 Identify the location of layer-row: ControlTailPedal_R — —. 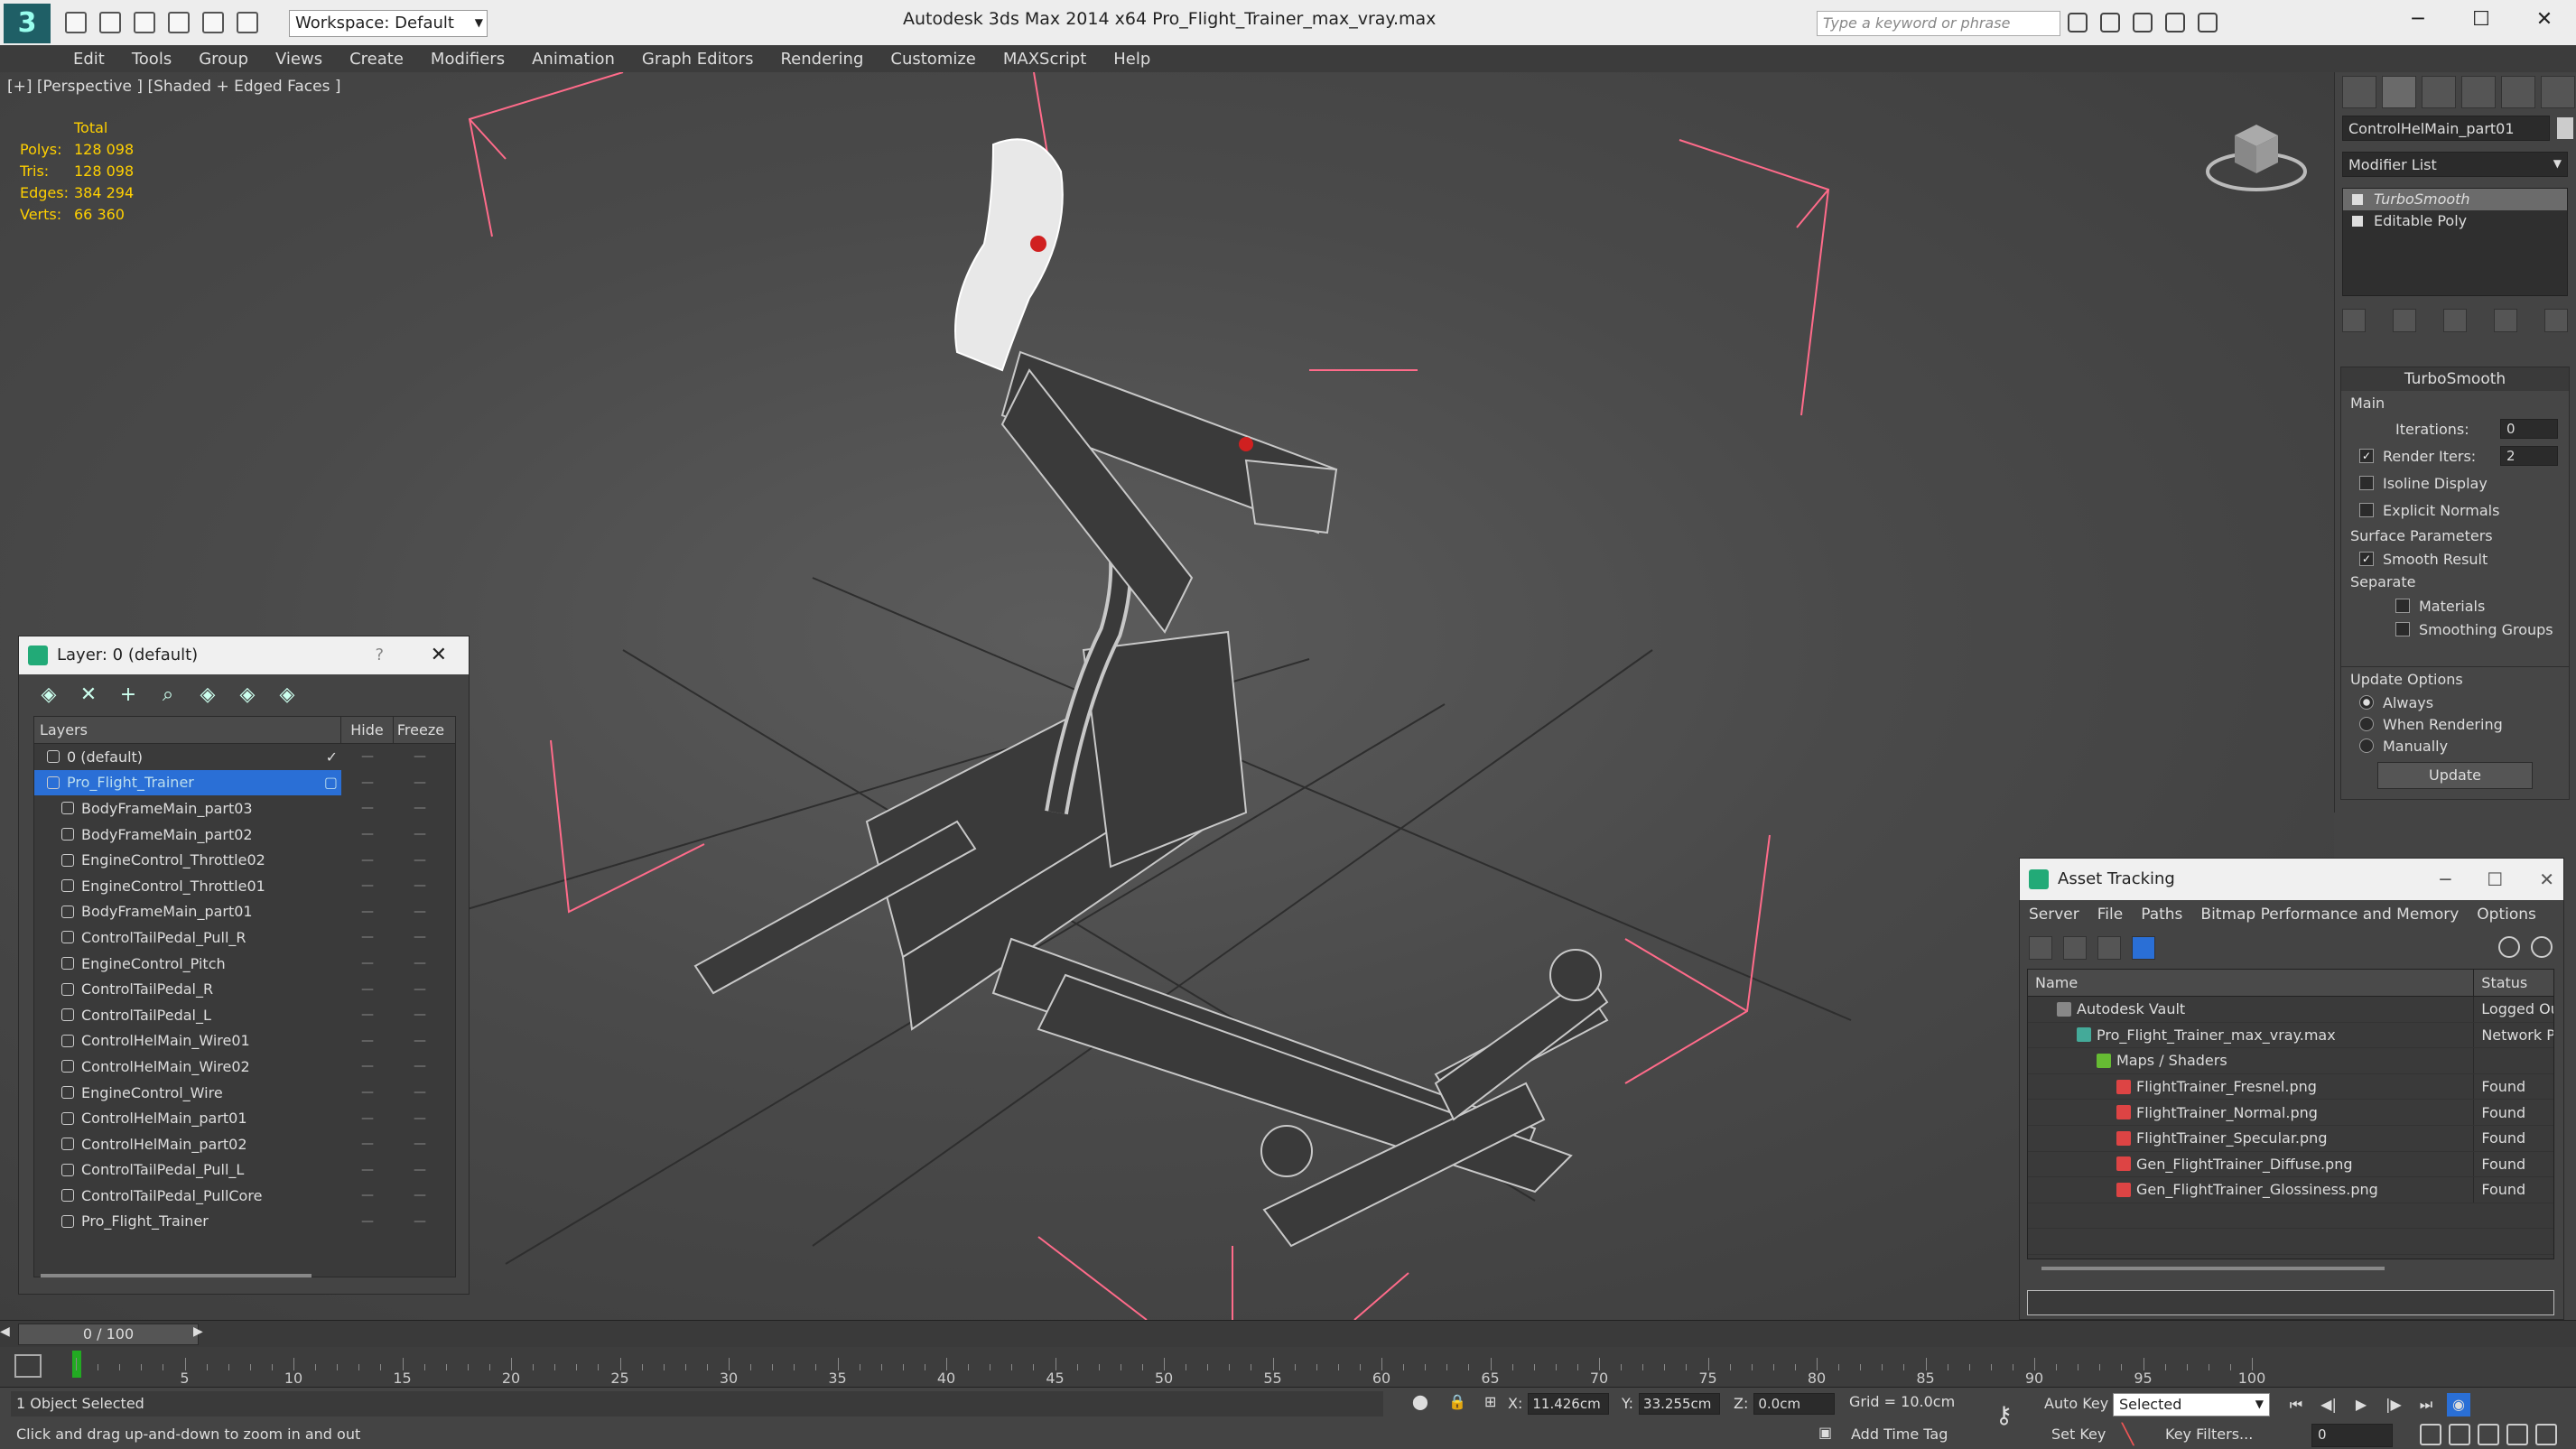
(244, 989).